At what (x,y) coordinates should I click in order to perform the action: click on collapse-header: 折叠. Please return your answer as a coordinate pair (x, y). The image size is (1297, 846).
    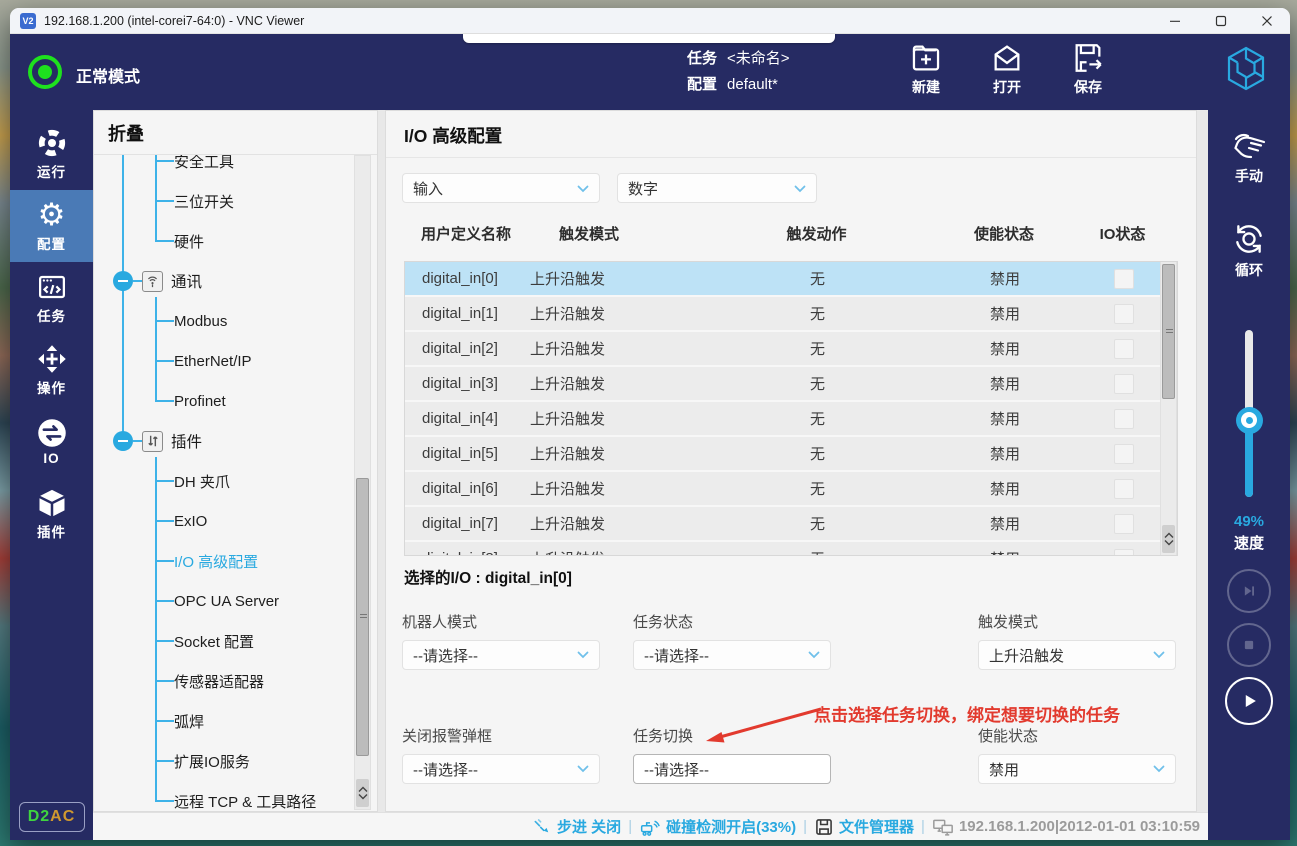
    Looking at the image, I should click on (235, 133).